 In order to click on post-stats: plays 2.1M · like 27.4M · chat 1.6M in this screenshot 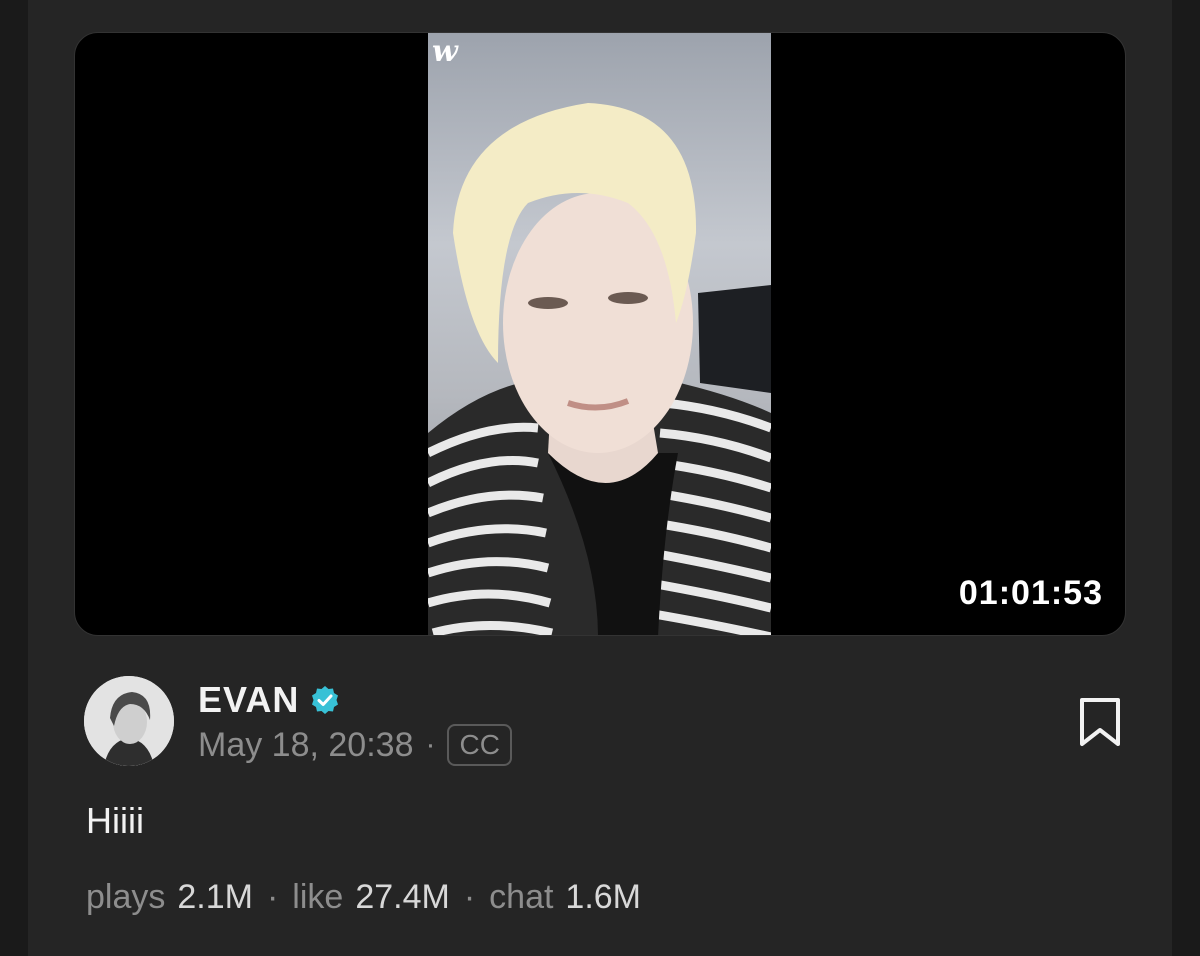, I will do `click(363, 897)`.